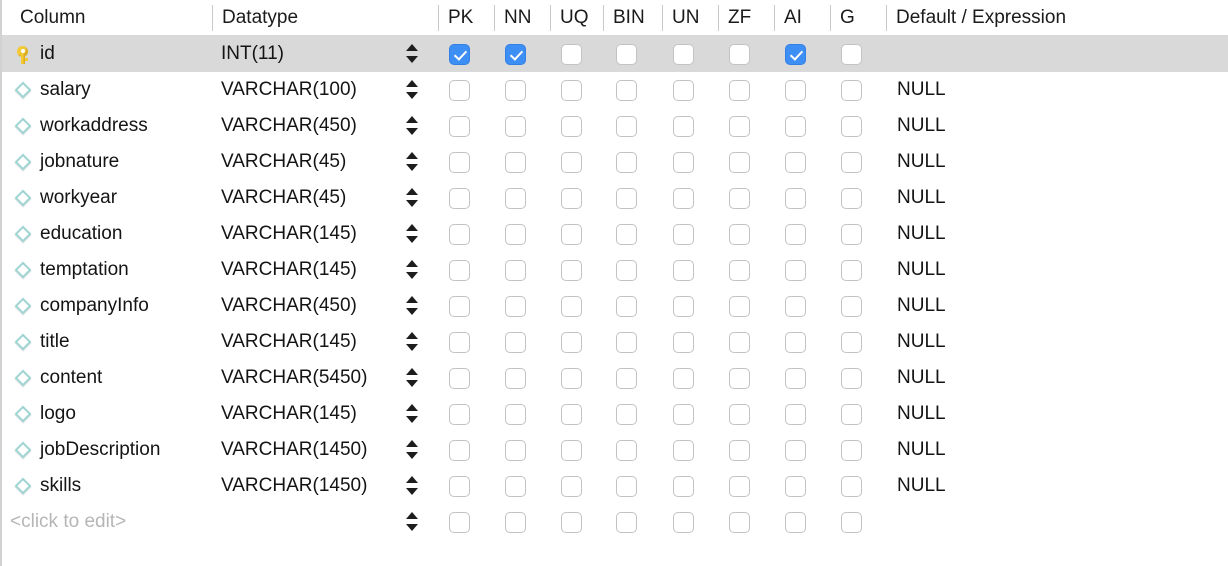  What do you see at coordinates (81, 234) in the screenshot?
I see `column-name-cell: education` at bounding box center [81, 234].